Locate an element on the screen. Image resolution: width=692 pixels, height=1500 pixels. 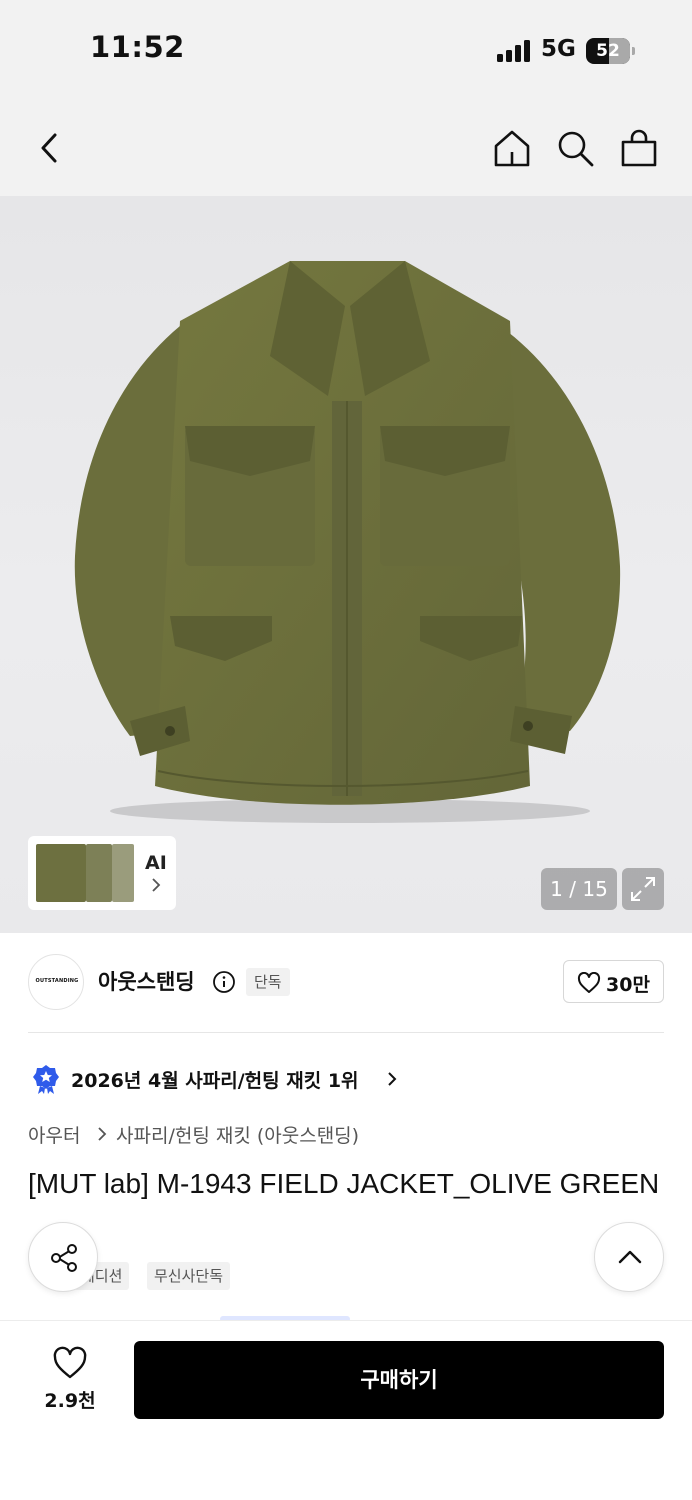
brand-logo-text: OUTSTANDING is located at coordinates (57, 981).